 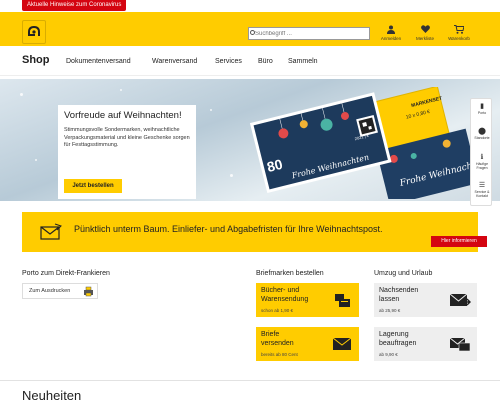 What do you see at coordinates (290, 273) in the screenshot?
I see `stamps-section-title: Briefmarken bestellen` at bounding box center [290, 273].